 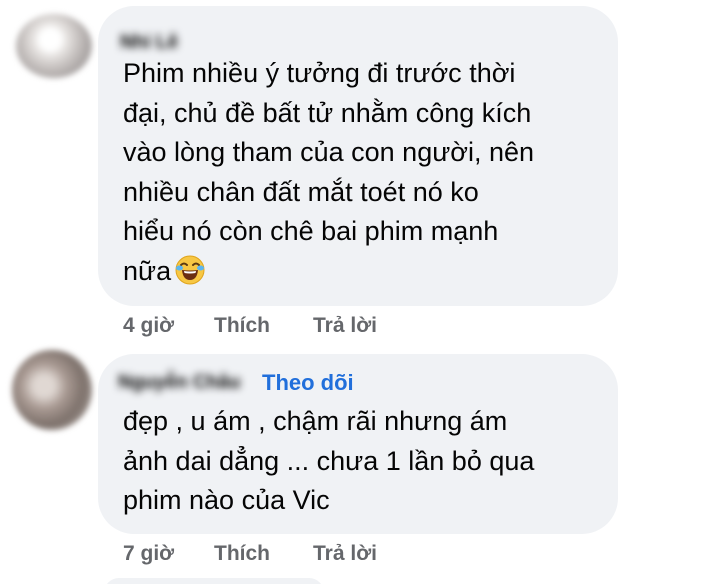 I want to click on comment-timestamp: 7 giờ, so click(x=168, y=554).